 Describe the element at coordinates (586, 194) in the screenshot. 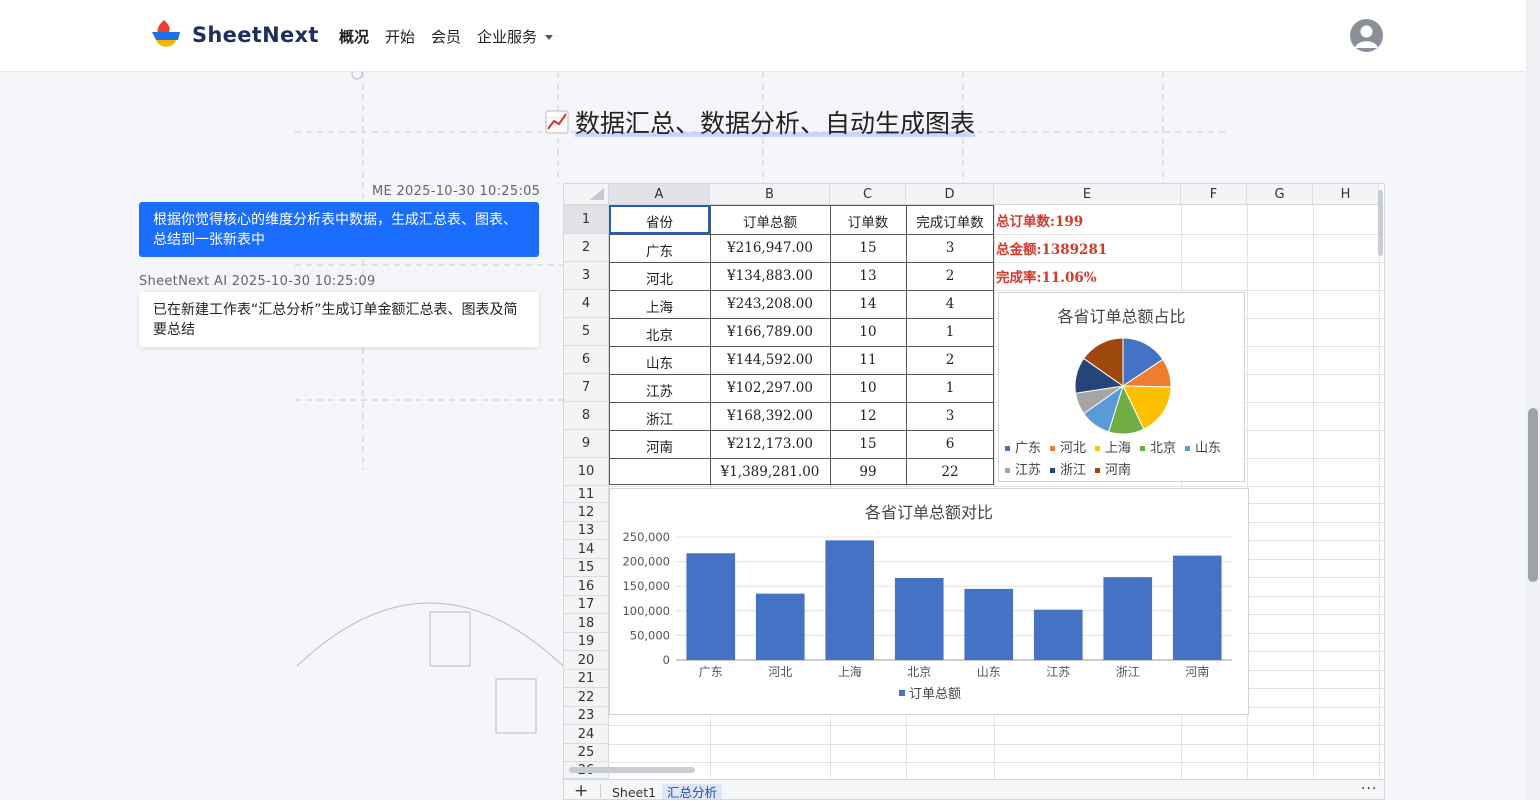

I see `select-all-corner` at that location.